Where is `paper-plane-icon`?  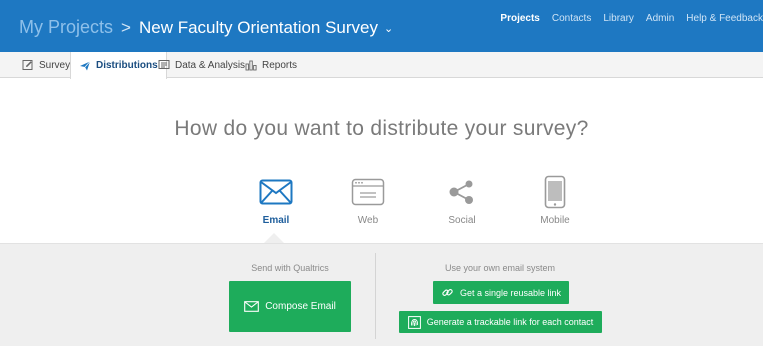 paper-plane-icon is located at coordinates (85, 66).